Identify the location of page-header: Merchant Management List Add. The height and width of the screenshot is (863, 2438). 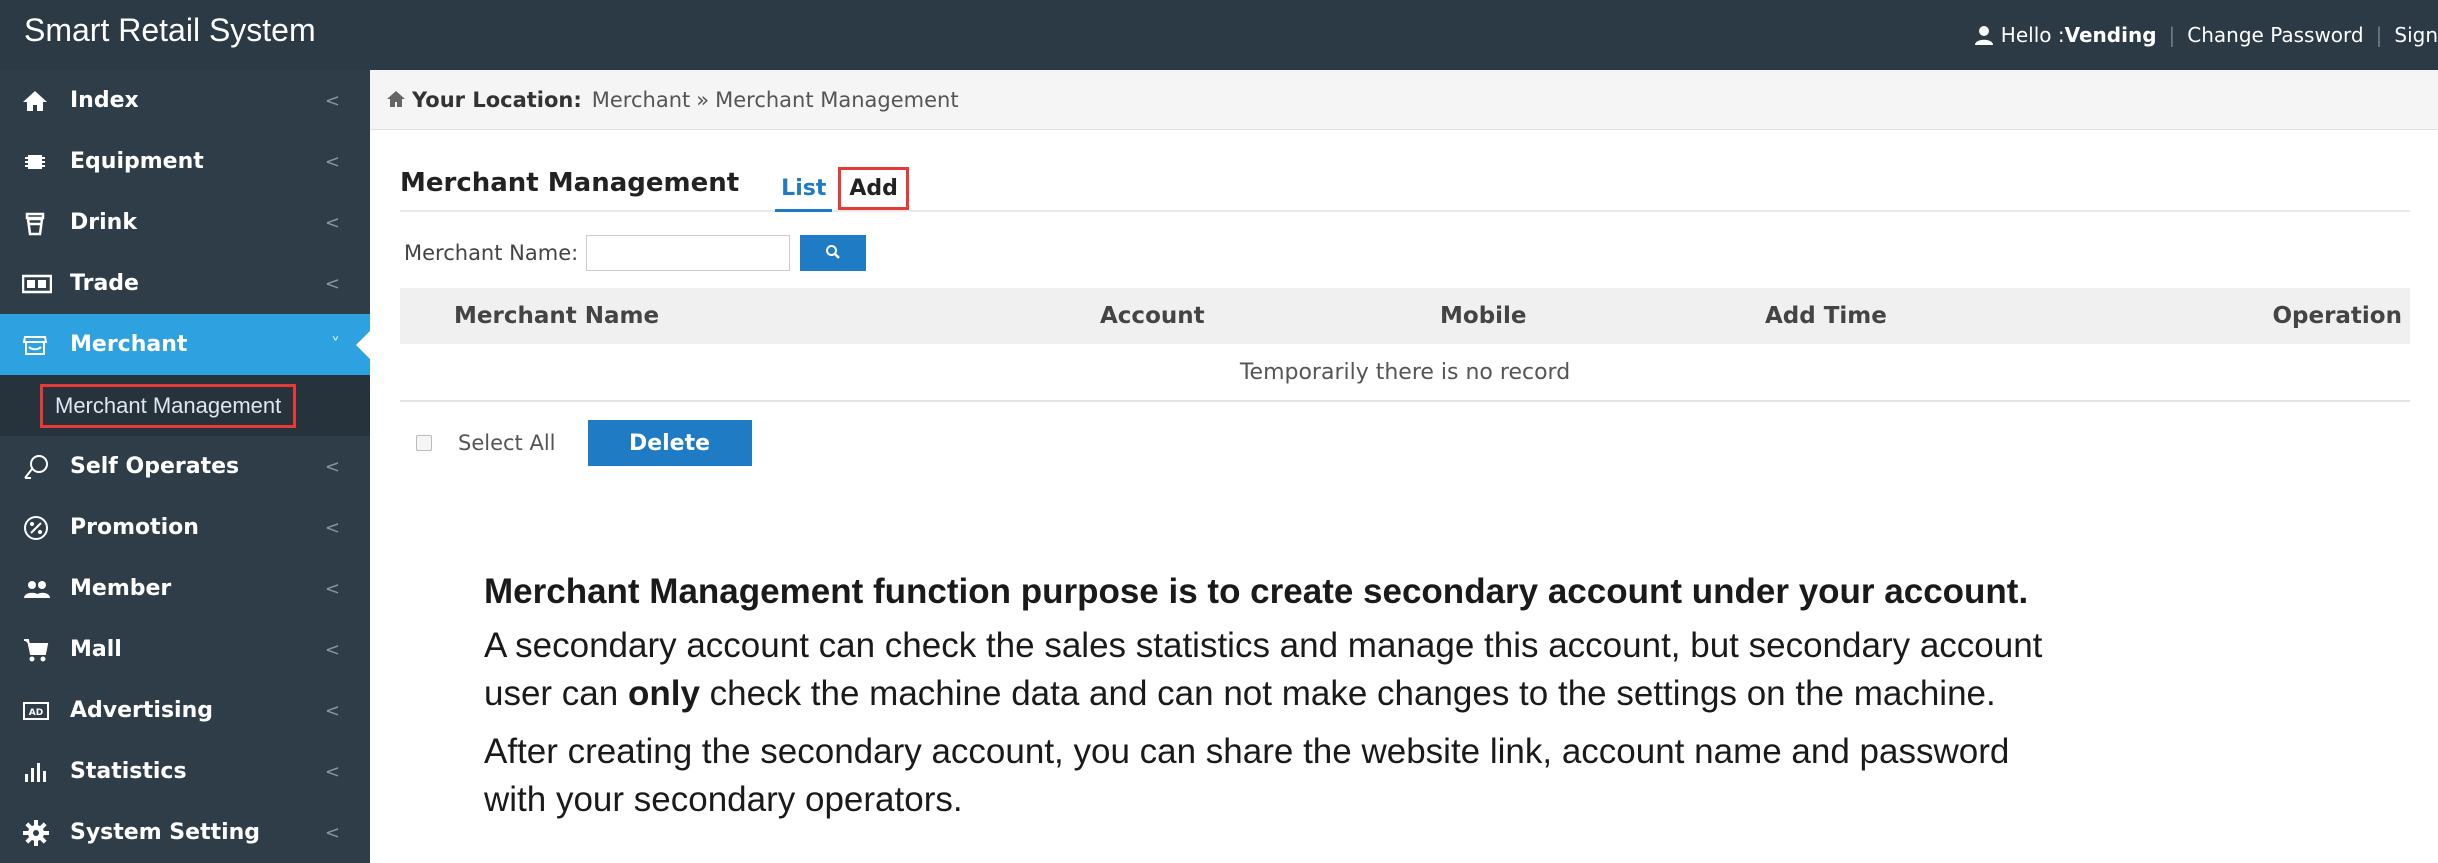
(1405, 185).